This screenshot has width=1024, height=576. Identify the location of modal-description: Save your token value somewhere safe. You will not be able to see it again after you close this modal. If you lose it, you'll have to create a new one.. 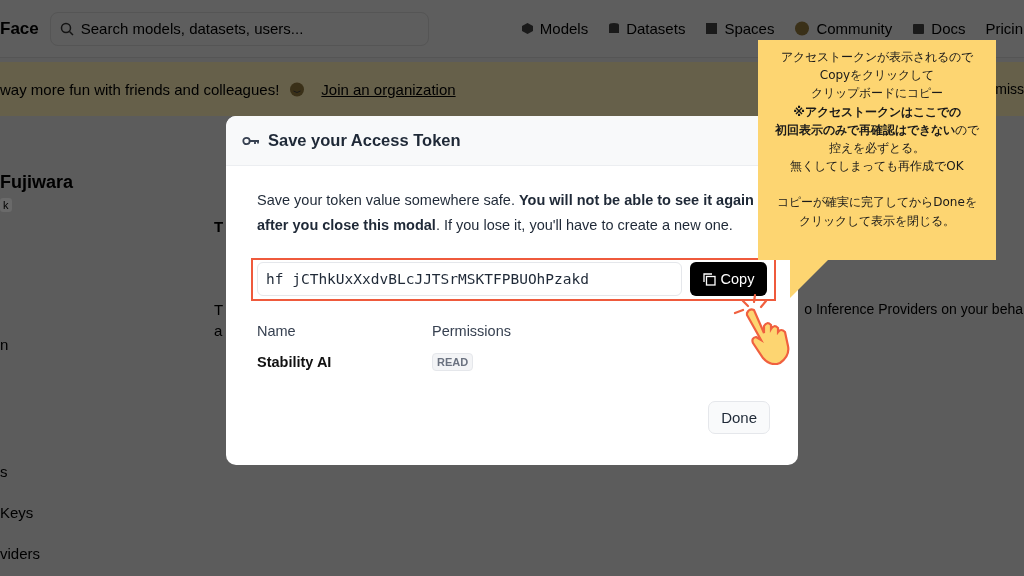
(506, 213).